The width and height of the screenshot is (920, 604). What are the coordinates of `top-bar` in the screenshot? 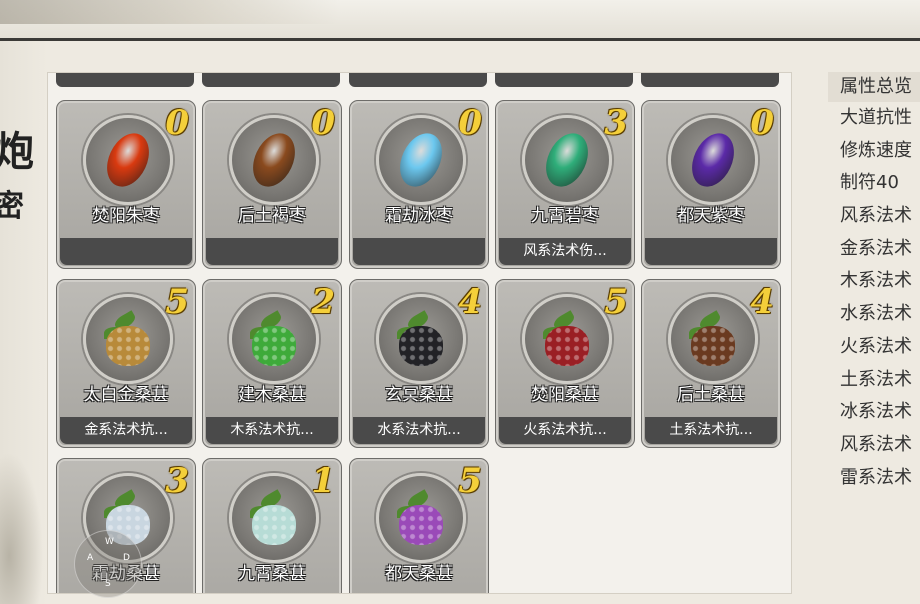 It's located at (460, 20).